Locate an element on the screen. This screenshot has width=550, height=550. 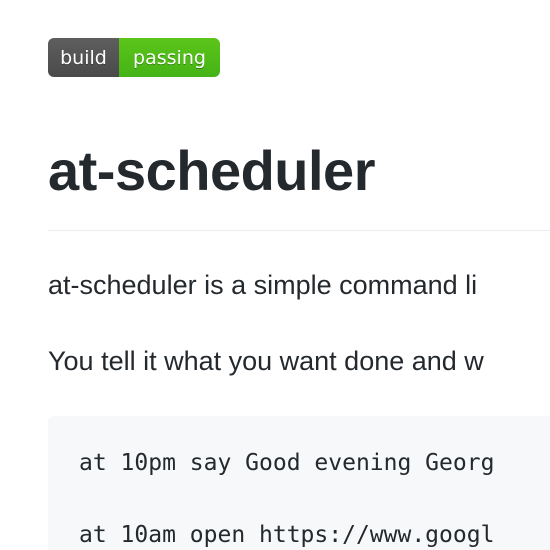
usage-paragraph: You tell it what you want done and w is located at coordinates (266, 361).